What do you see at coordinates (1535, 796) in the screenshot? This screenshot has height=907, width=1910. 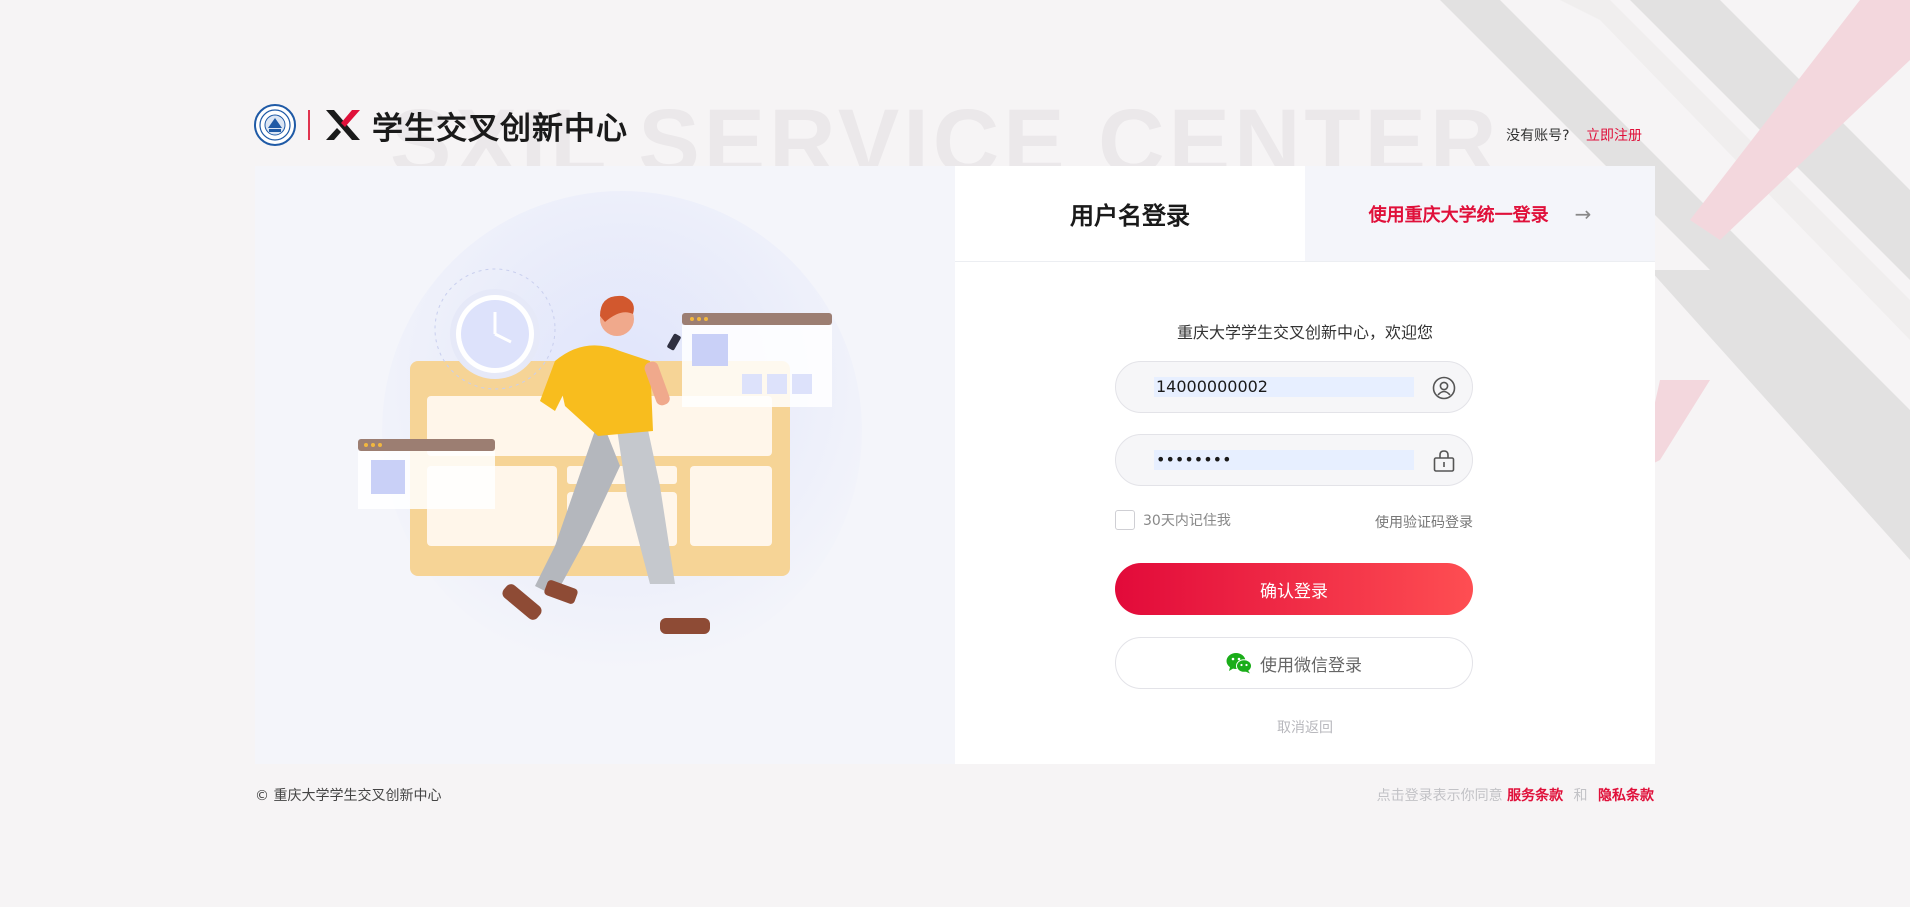 I see `service-terms-link: 服务条款` at bounding box center [1535, 796].